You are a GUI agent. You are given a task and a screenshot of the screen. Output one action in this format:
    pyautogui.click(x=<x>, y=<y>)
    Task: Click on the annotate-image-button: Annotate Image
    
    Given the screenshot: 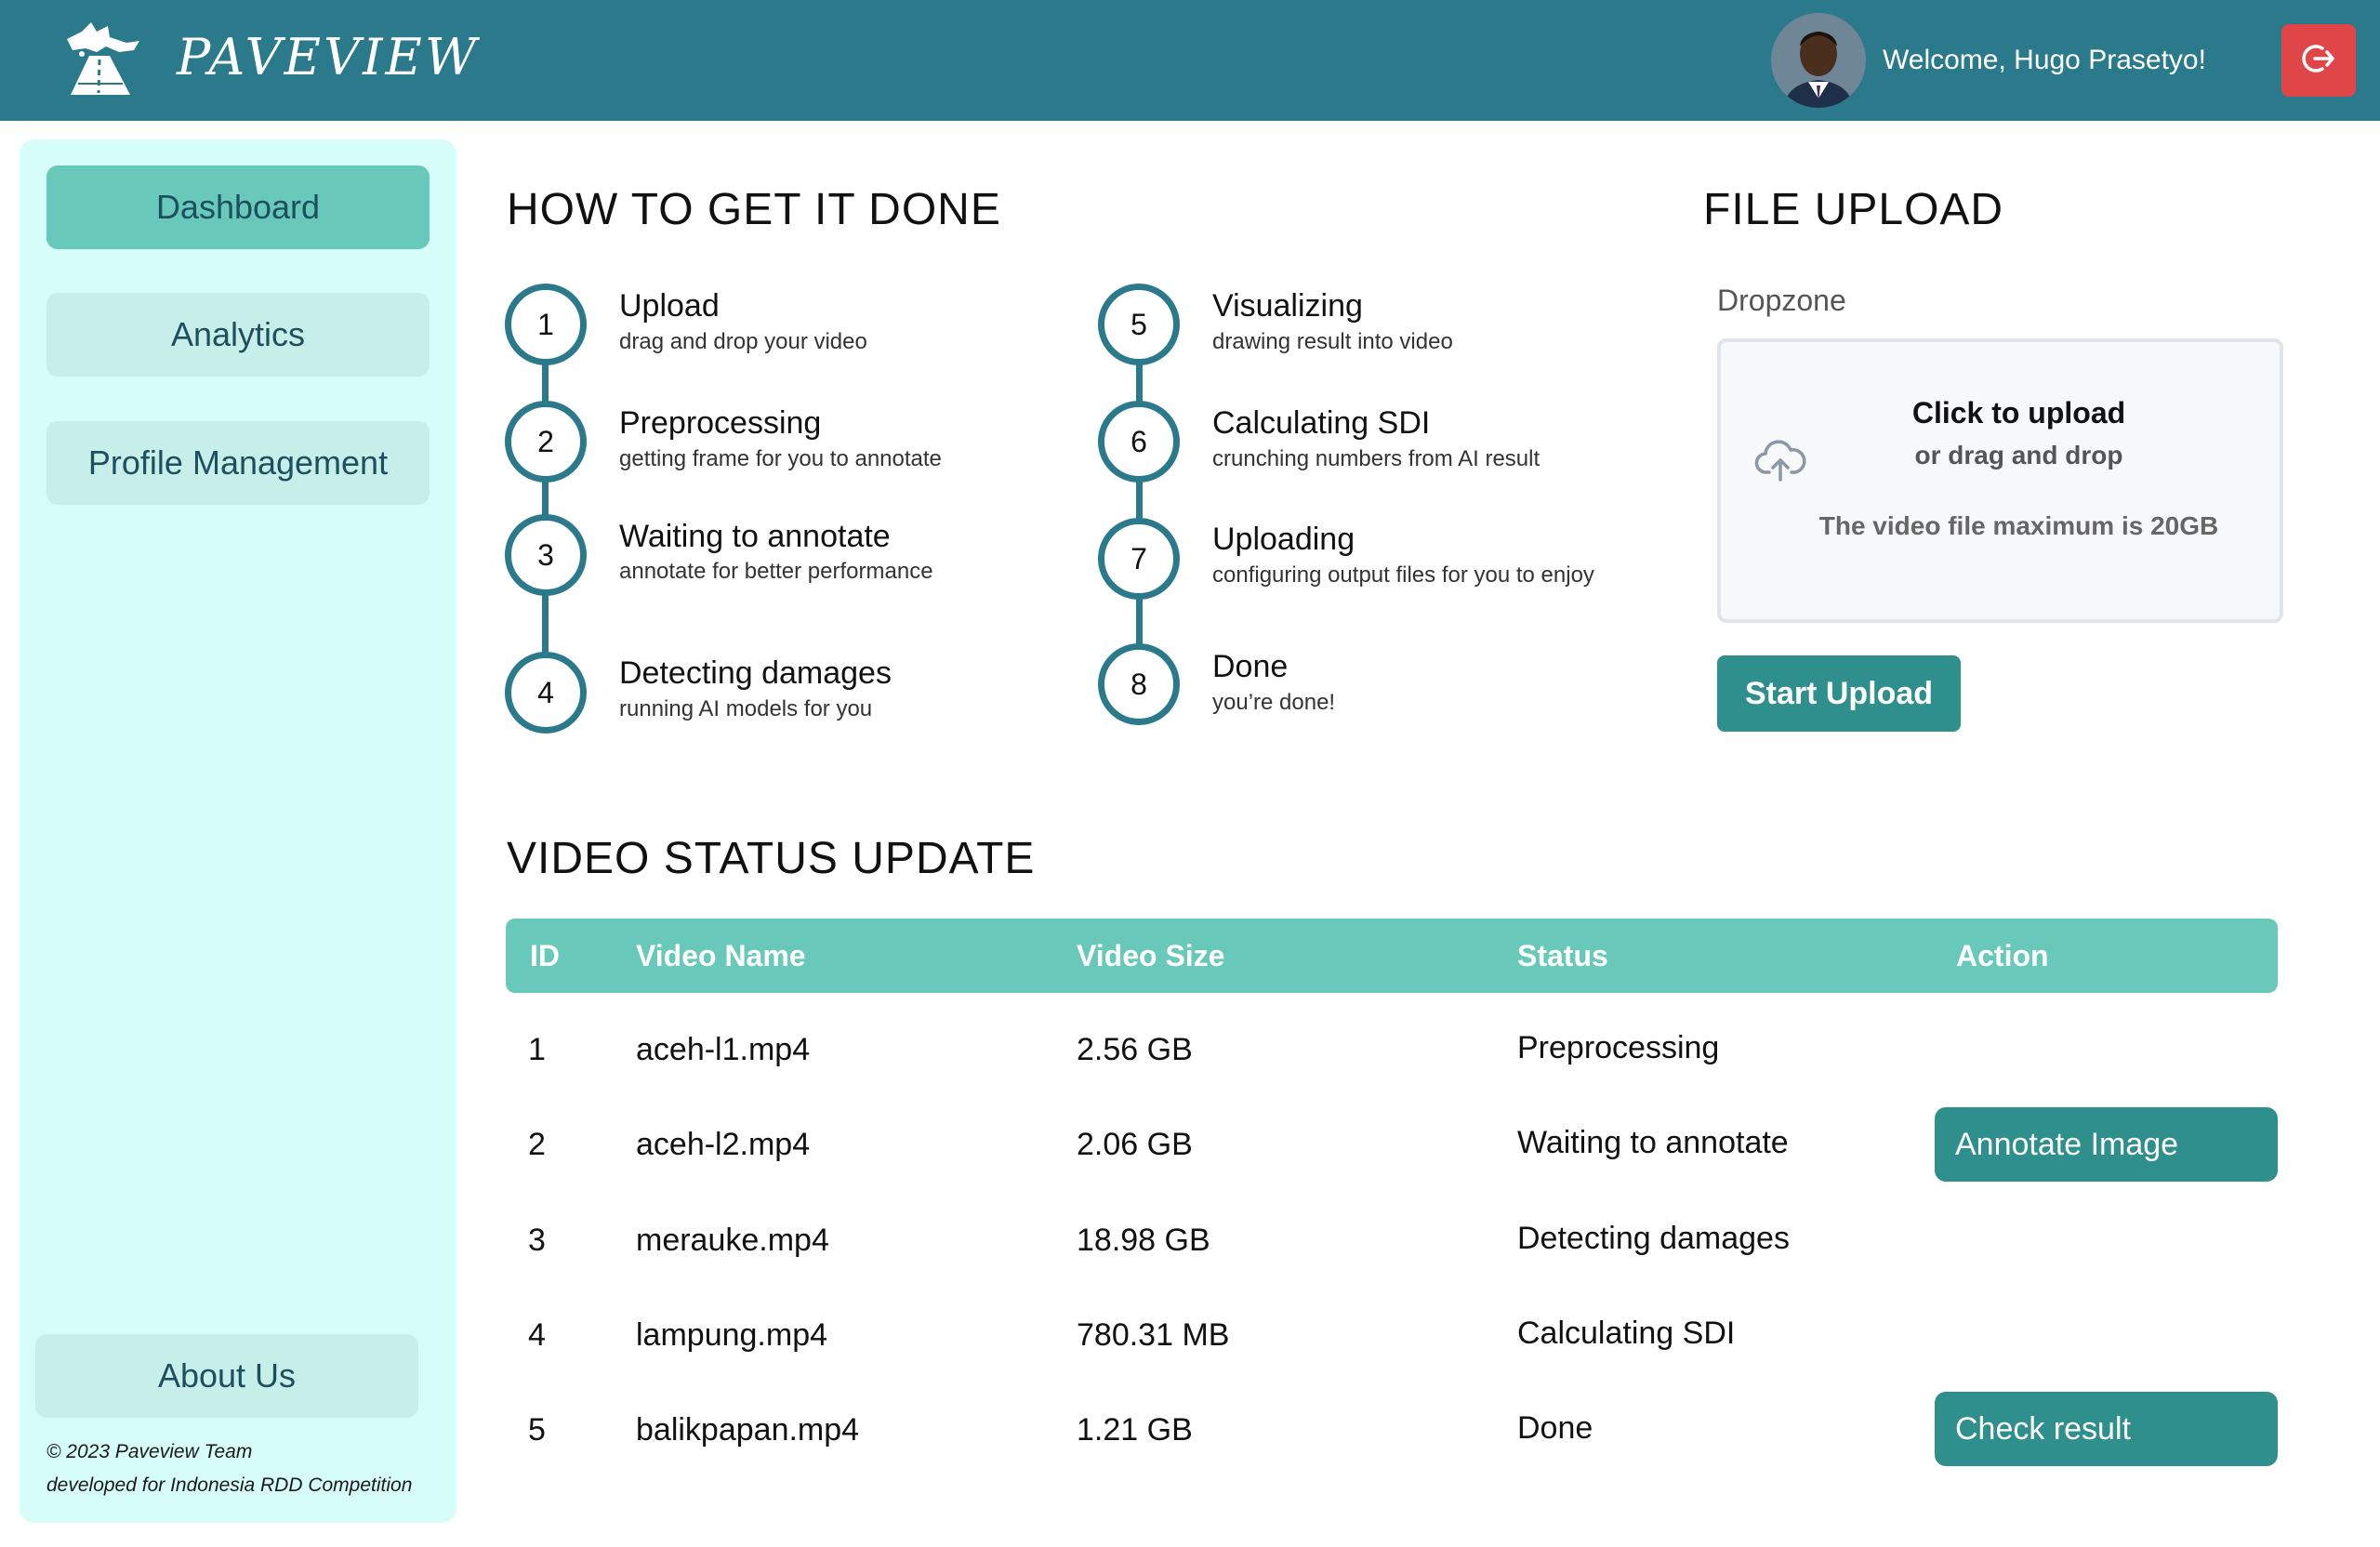 What is the action you would take?
    pyautogui.click(x=2106, y=1144)
    